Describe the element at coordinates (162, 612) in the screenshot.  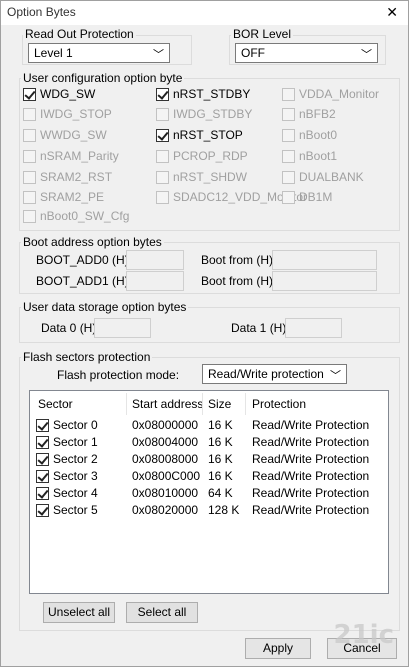
I see `select-all-button: Select all` at that location.